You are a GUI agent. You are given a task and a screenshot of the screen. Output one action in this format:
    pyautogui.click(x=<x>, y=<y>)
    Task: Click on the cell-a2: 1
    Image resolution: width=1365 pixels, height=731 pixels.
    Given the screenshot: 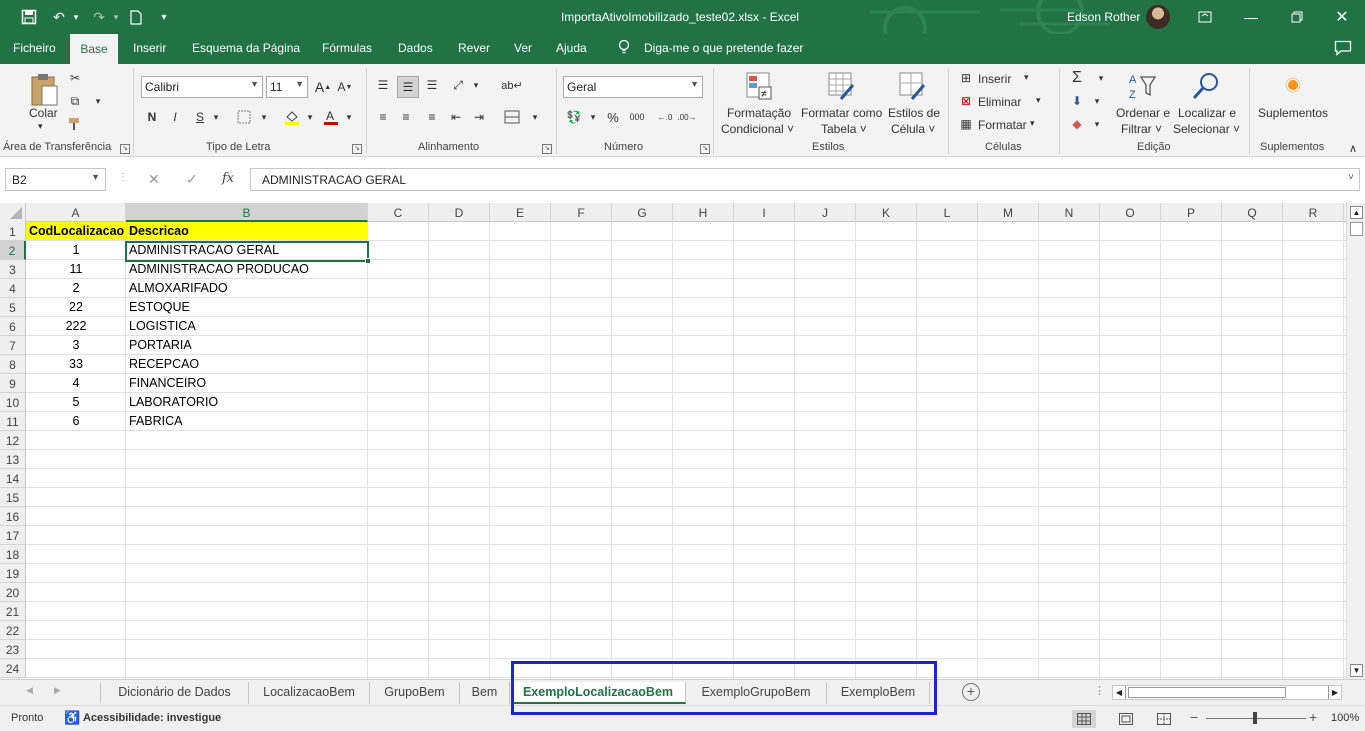 What is the action you would take?
    pyautogui.click(x=76, y=250)
    